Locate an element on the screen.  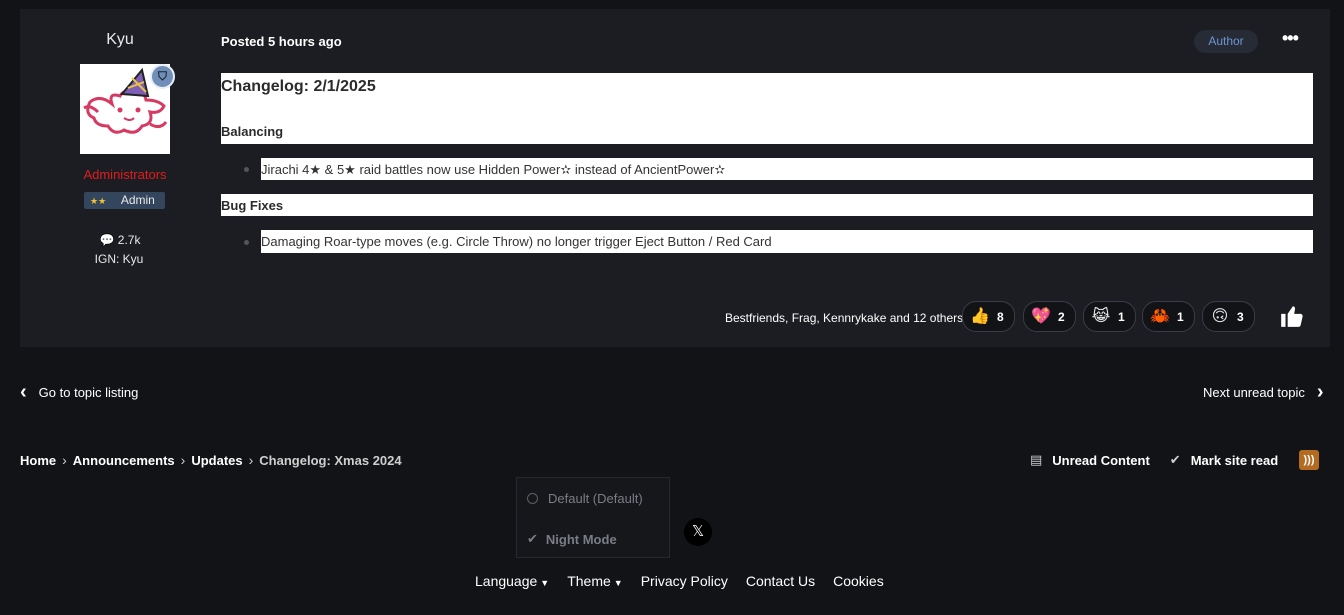
user-group: Administrators is located at coordinates (125, 174).